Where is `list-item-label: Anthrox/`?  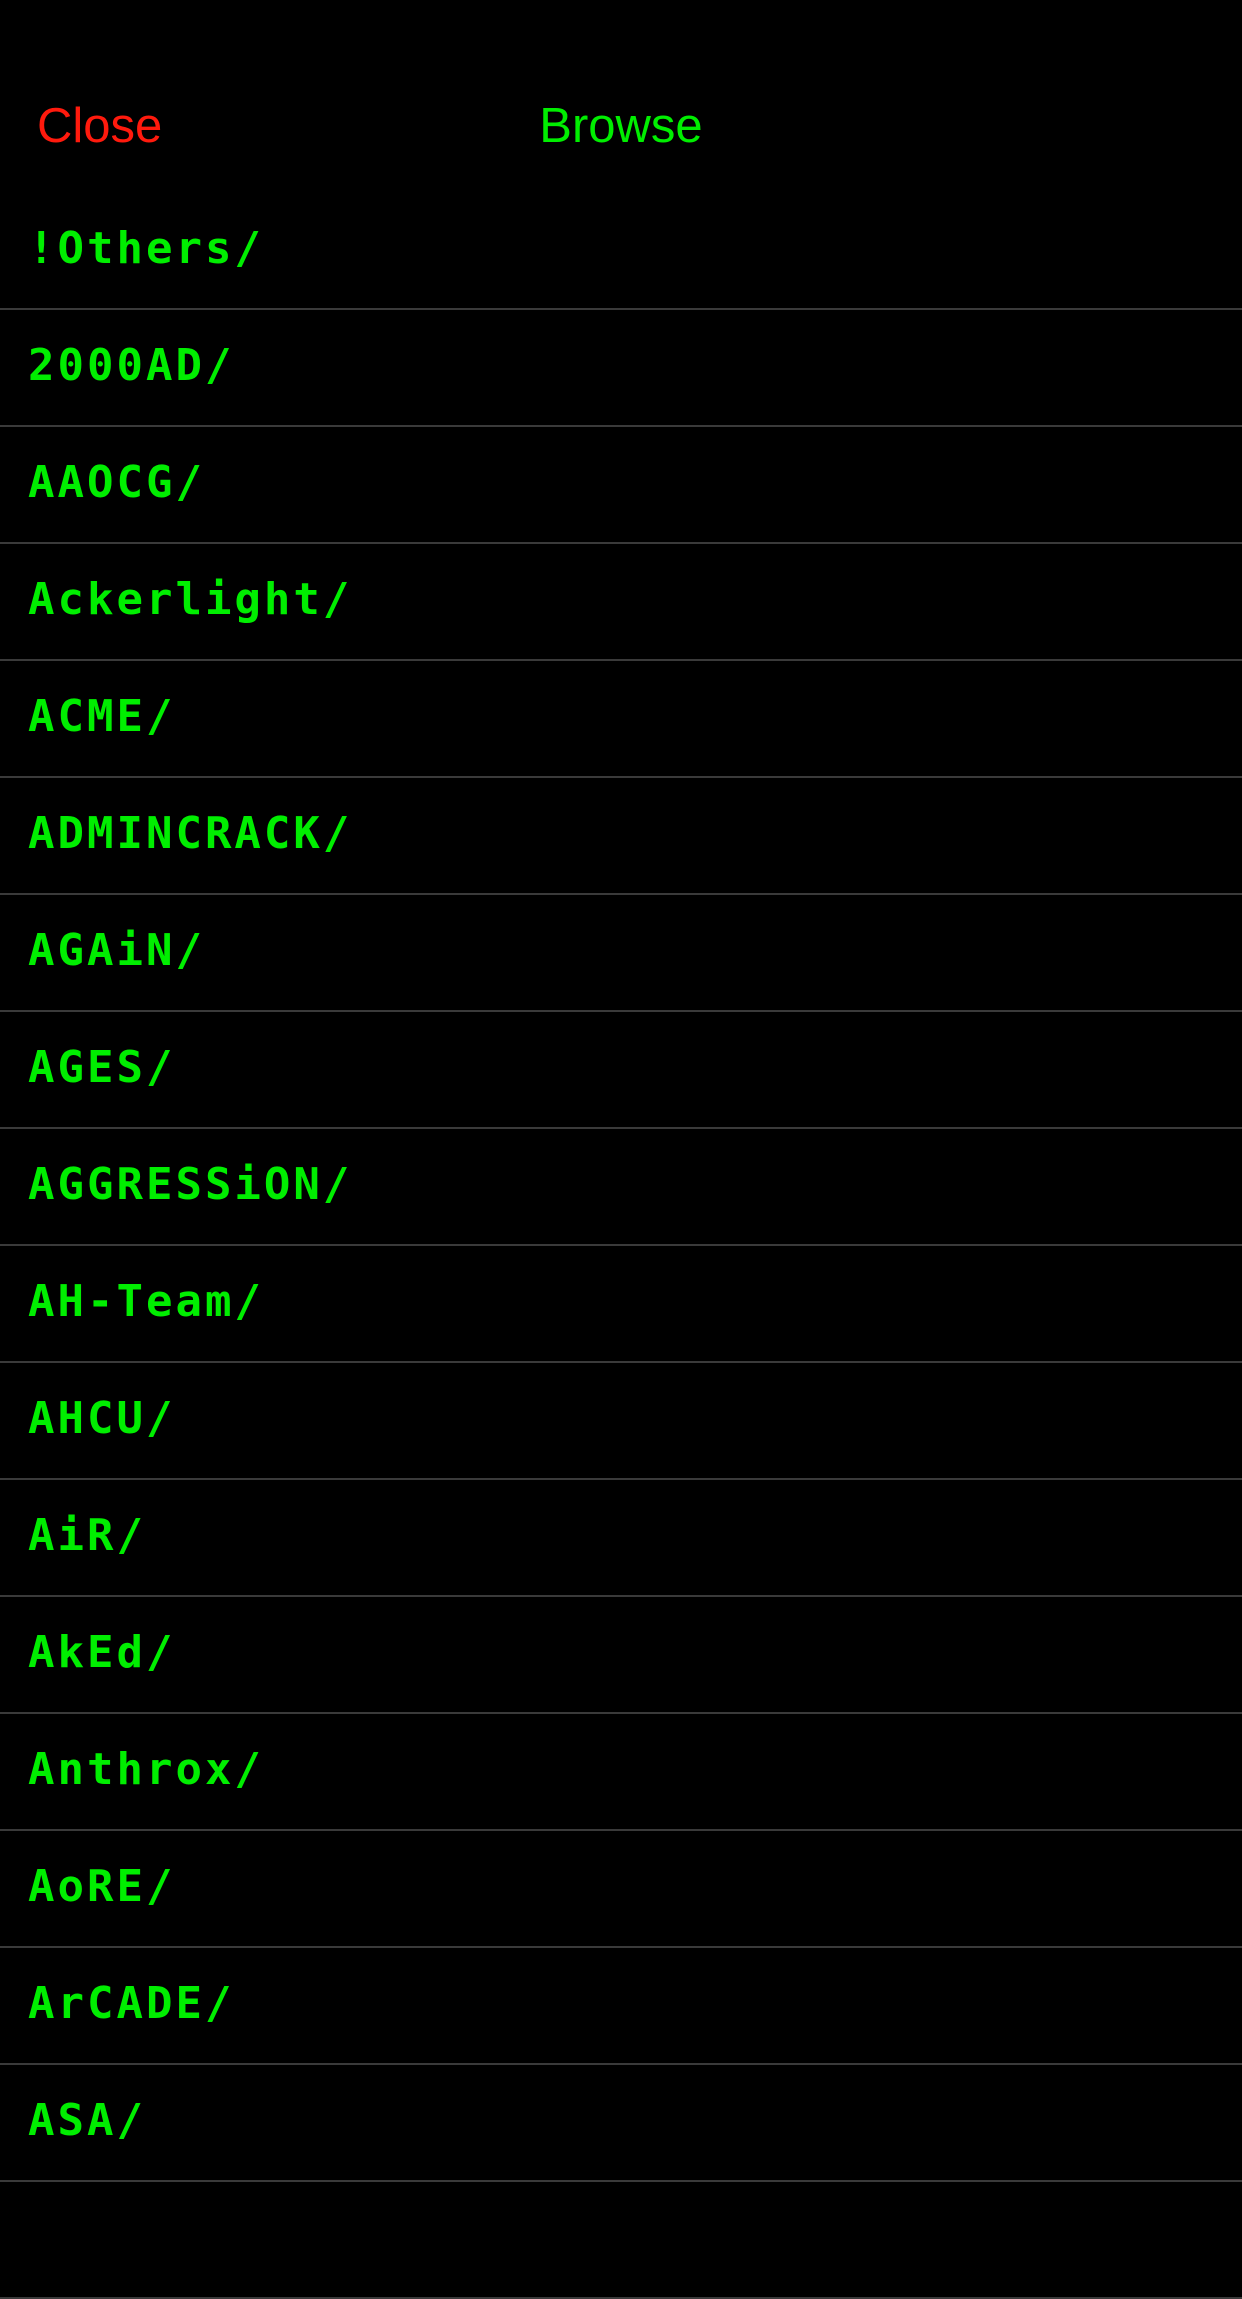 list-item-label: Anthrox/ is located at coordinates (146, 1769).